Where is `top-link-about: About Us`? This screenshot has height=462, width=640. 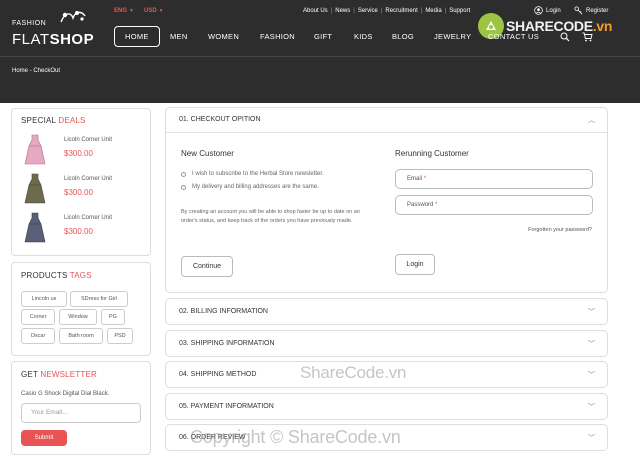 top-link-about: About Us is located at coordinates (315, 11).